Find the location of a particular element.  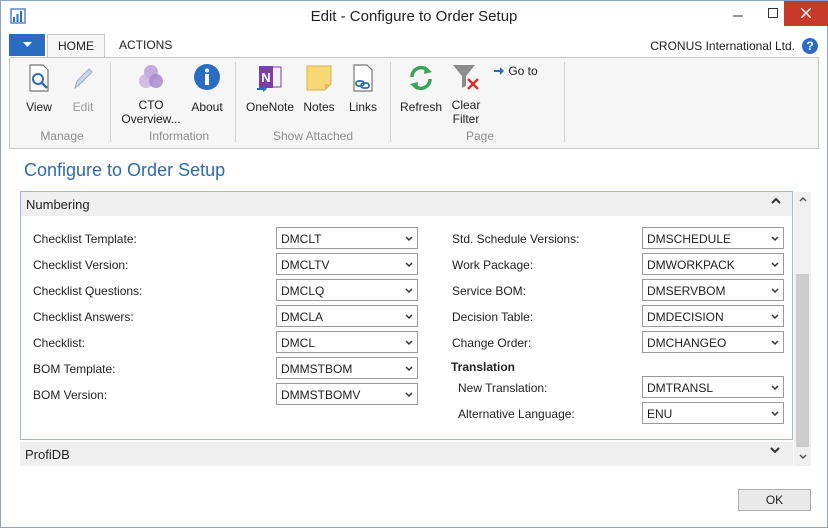

std-schedule-versions-field: DMSCHEDULE is located at coordinates (713, 238).